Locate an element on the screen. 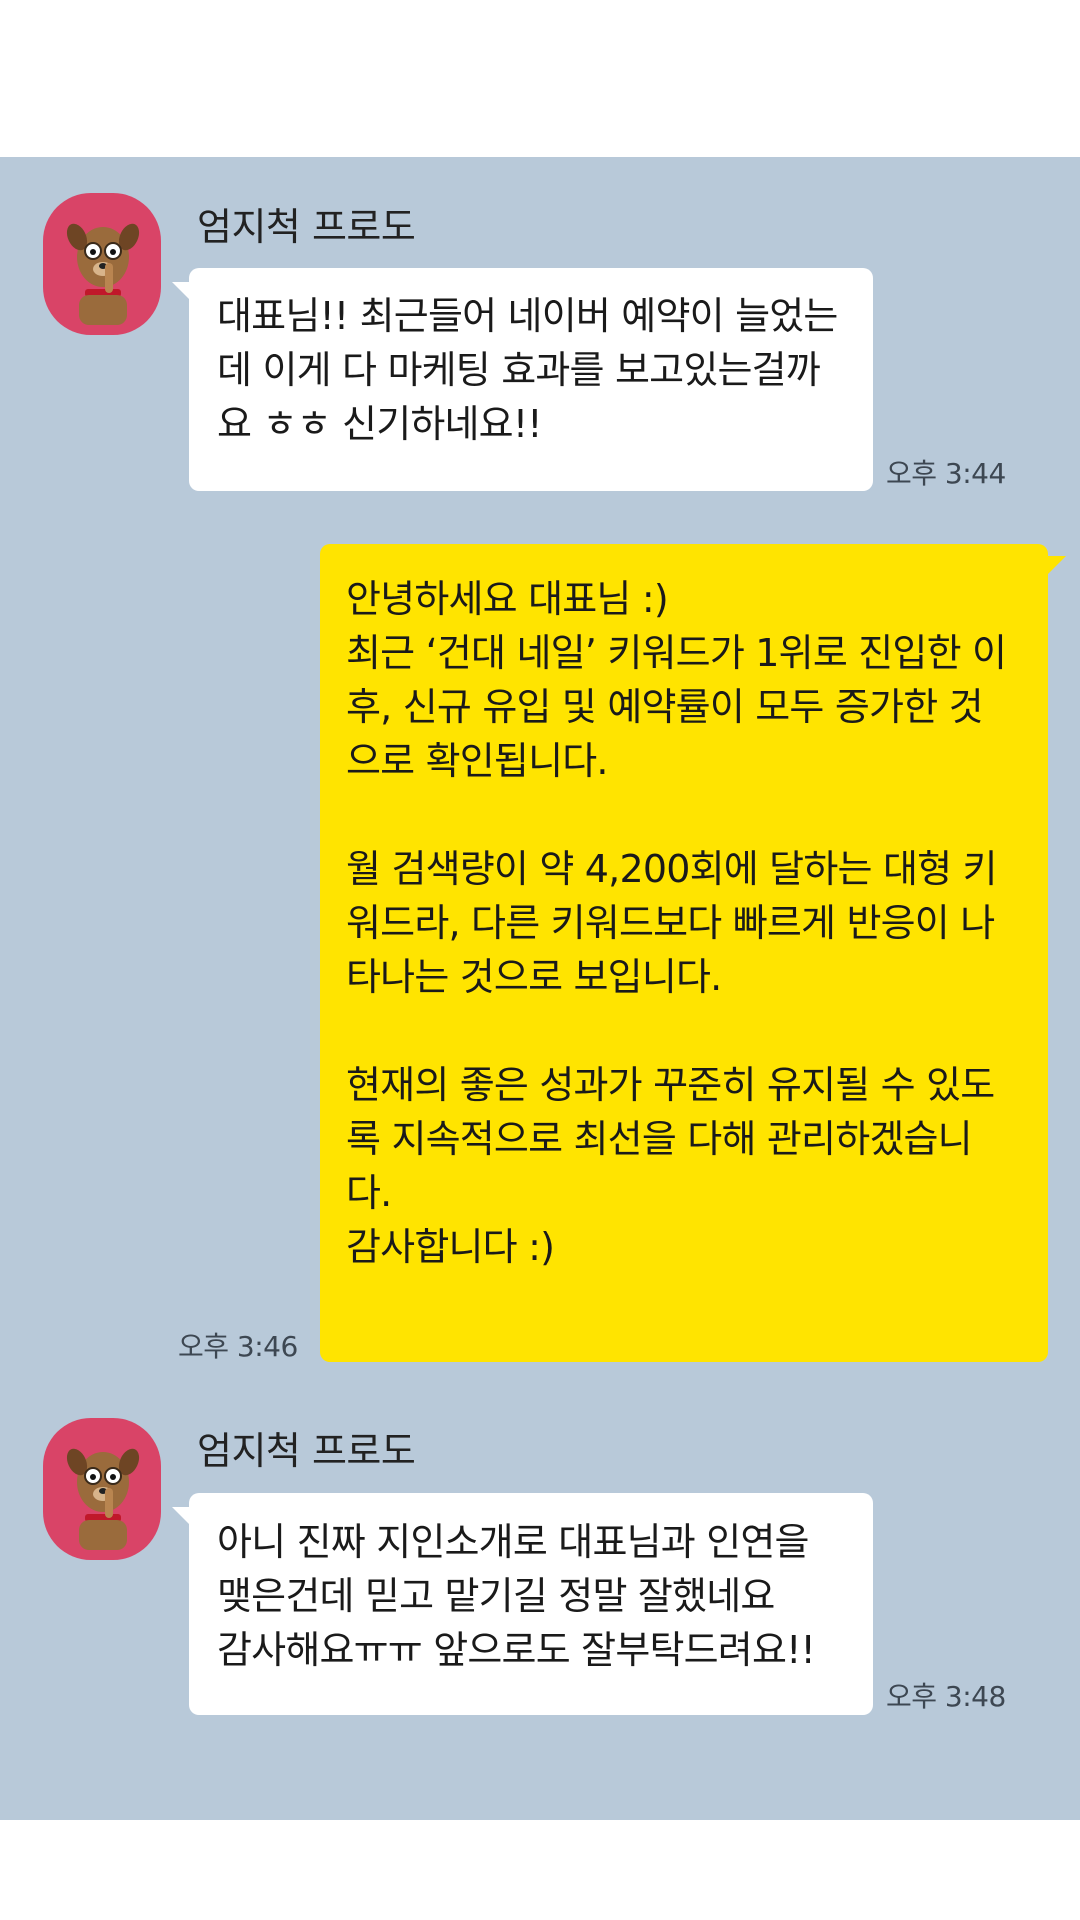 Image resolution: width=1080 pixels, height=1920 pixels. message-text: 최근 ‘건대 네일’ 키워드가 1위로 진입한 이 is located at coordinates (676, 653).